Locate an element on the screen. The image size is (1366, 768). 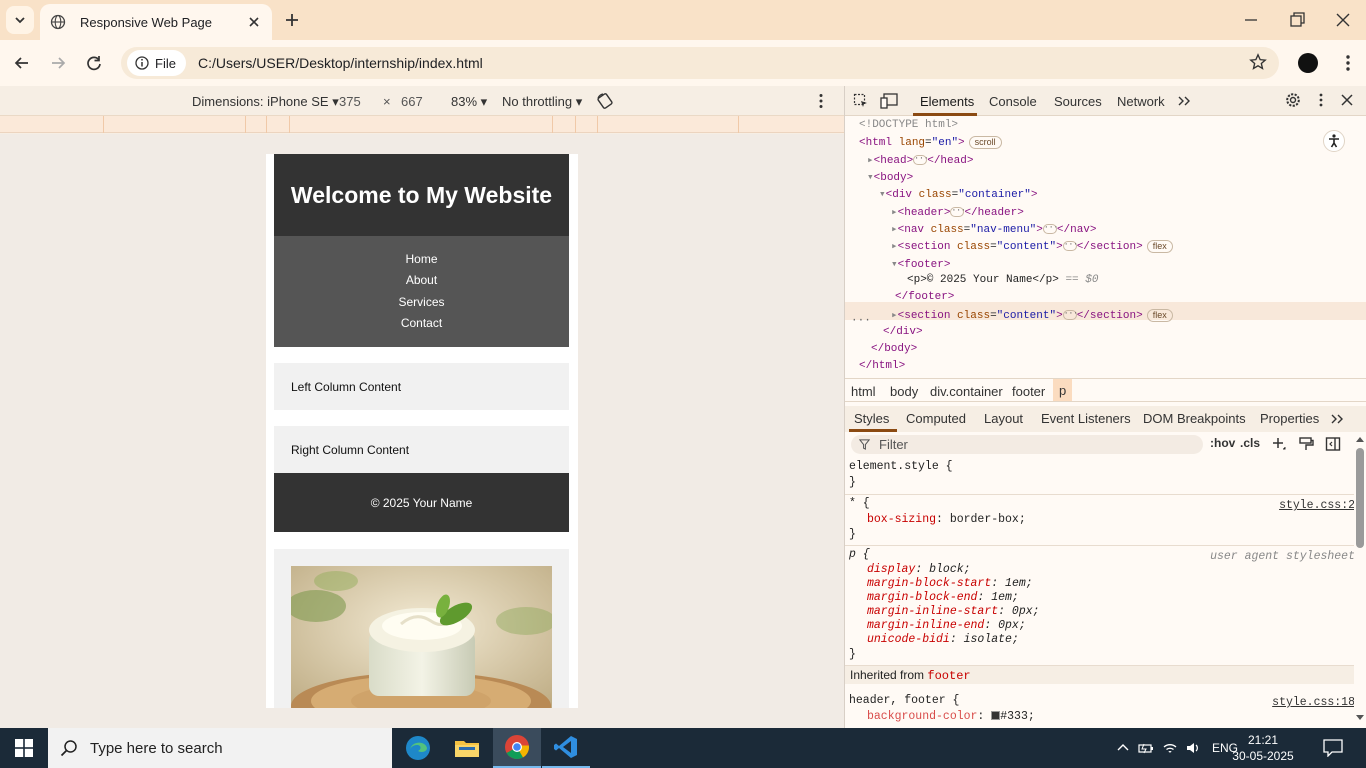
scroll-badge: scroll is located at coordinates (985, 142).